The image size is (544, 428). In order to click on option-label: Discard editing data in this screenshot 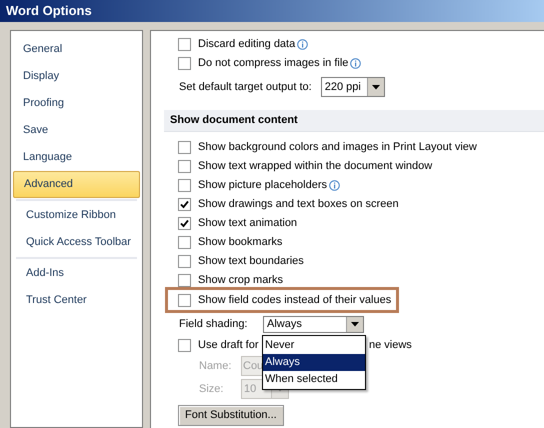, I will do `click(247, 44)`.